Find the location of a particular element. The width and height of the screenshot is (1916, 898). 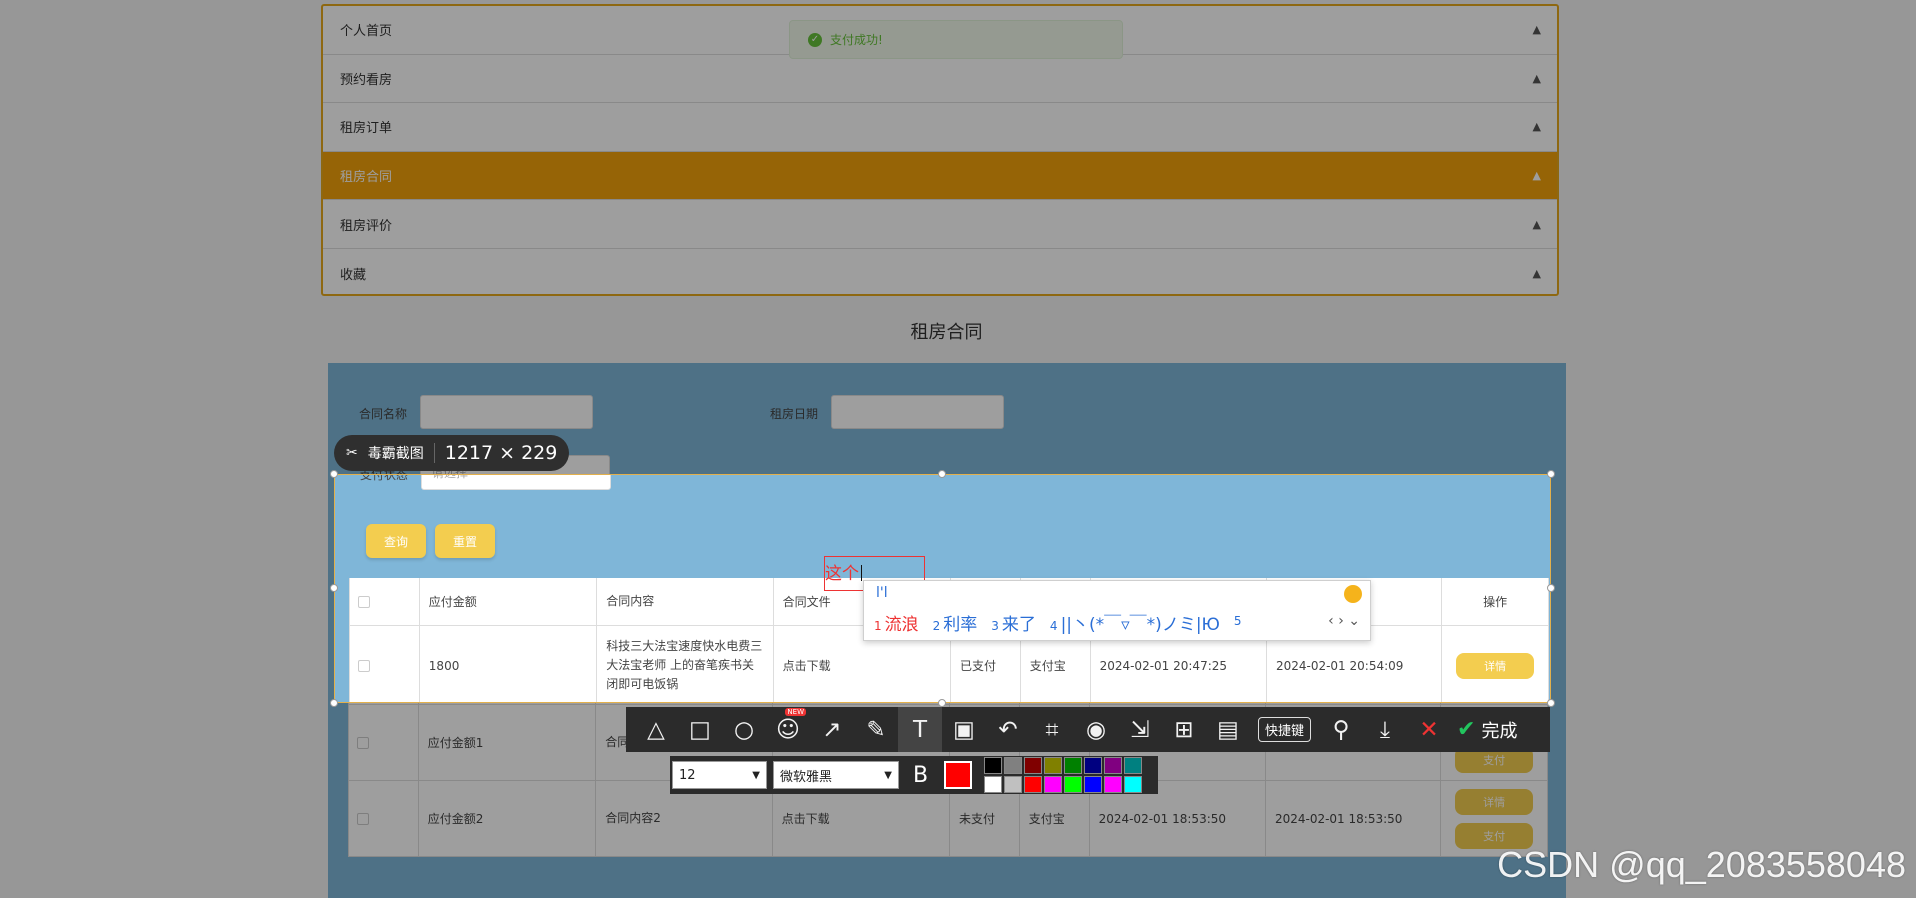

select-all-checkbox is located at coordinates (364, 601).